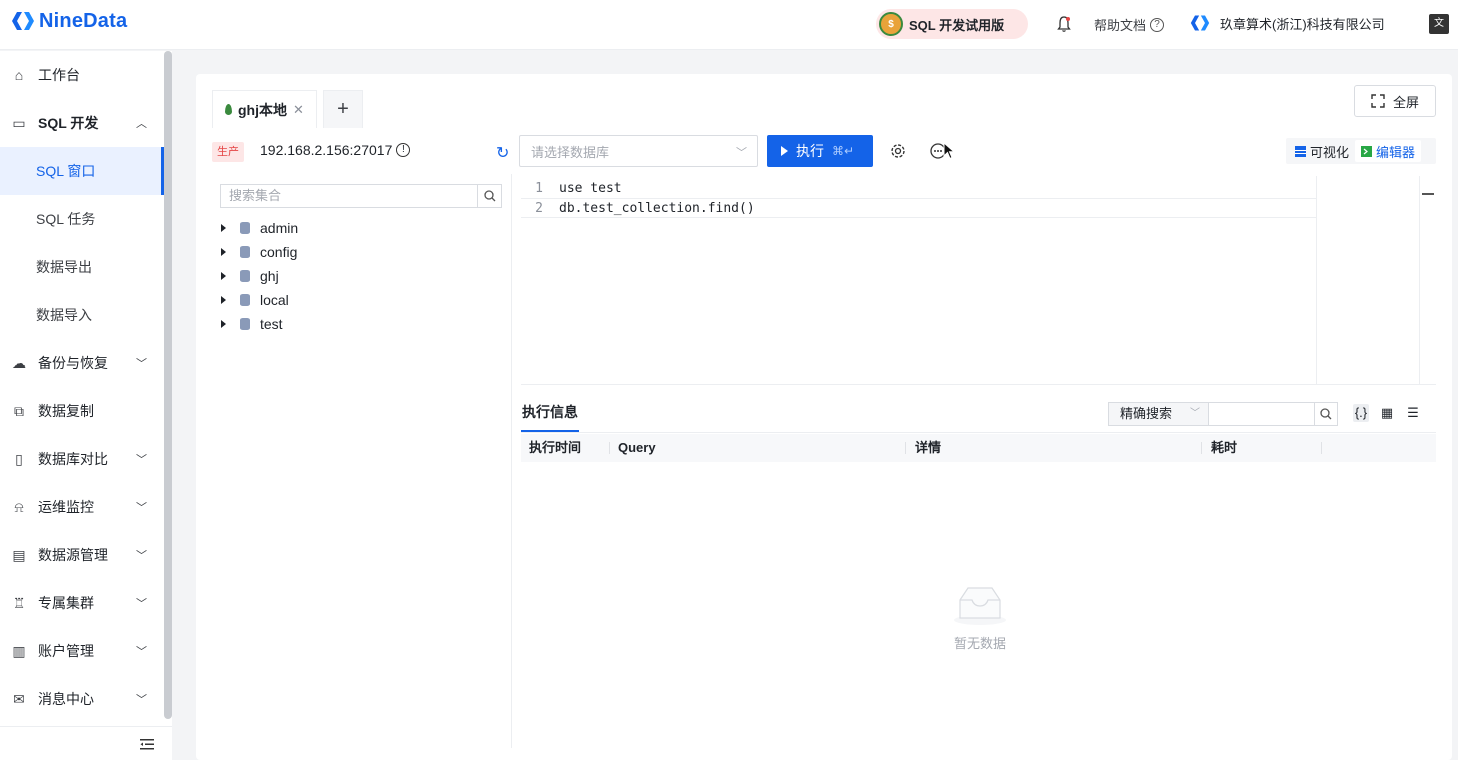  Describe the element at coordinates (271, 324) in the screenshot. I see `tree-item-label: test` at that location.